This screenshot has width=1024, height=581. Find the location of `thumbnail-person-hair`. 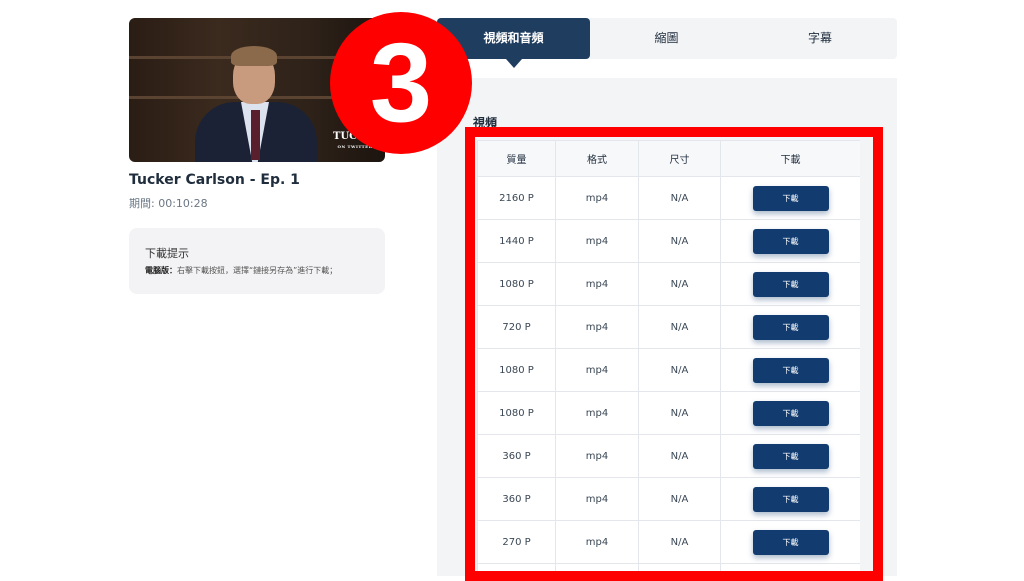

thumbnail-person-hair is located at coordinates (254, 56).